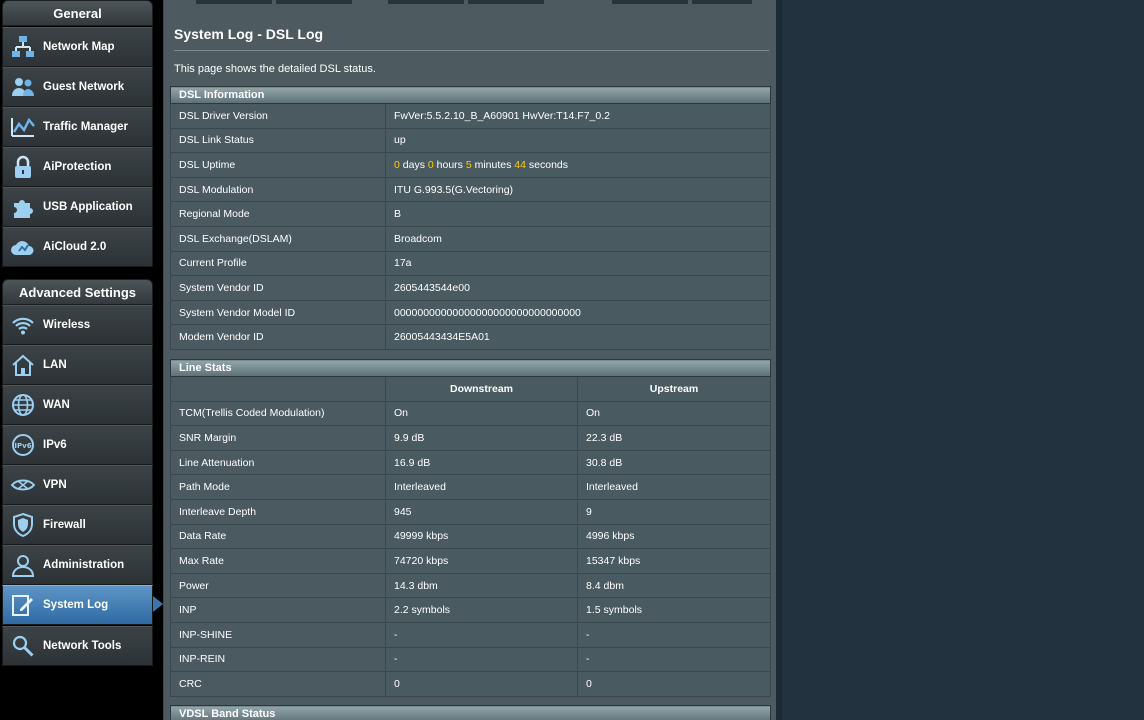 Image resolution: width=1144 pixels, height=720 pixels. I want to click on wifi-icon, so click(23, 325).